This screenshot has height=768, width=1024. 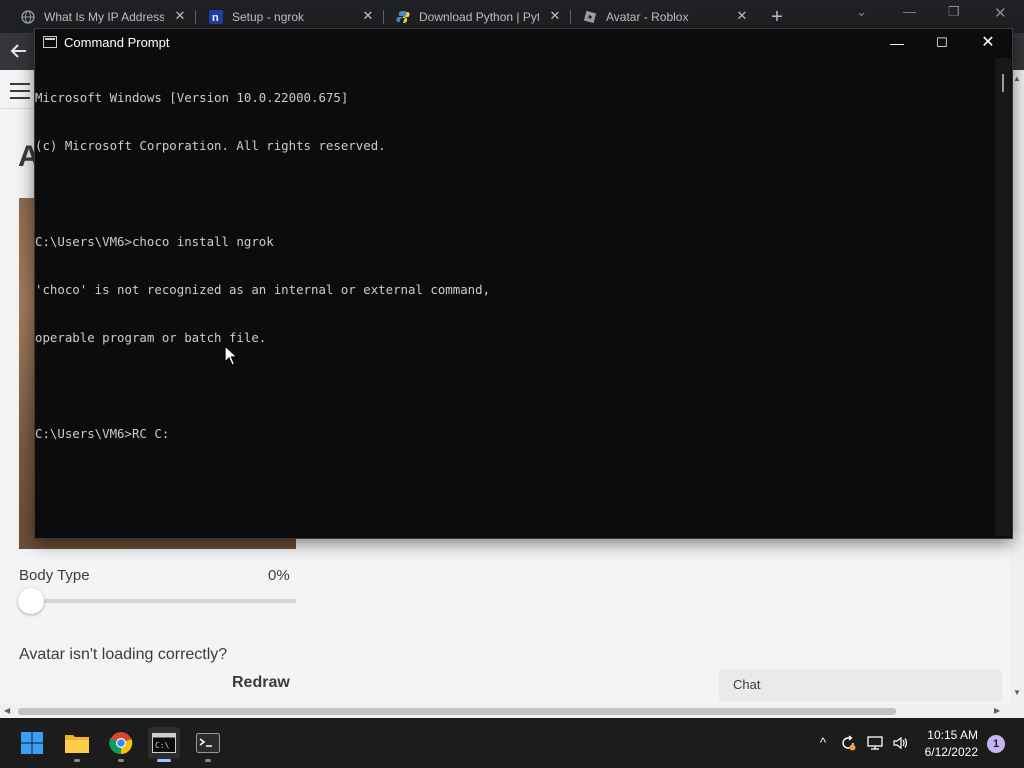 I want to click on mouse-cursor-icon, so click(x=231, y=355).